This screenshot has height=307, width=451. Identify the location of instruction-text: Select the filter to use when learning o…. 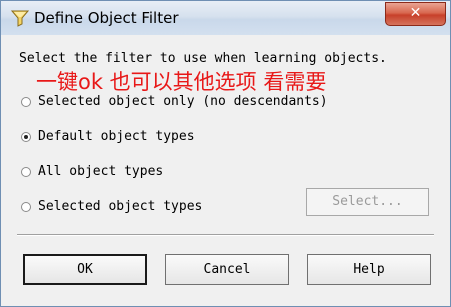
(203, 58).